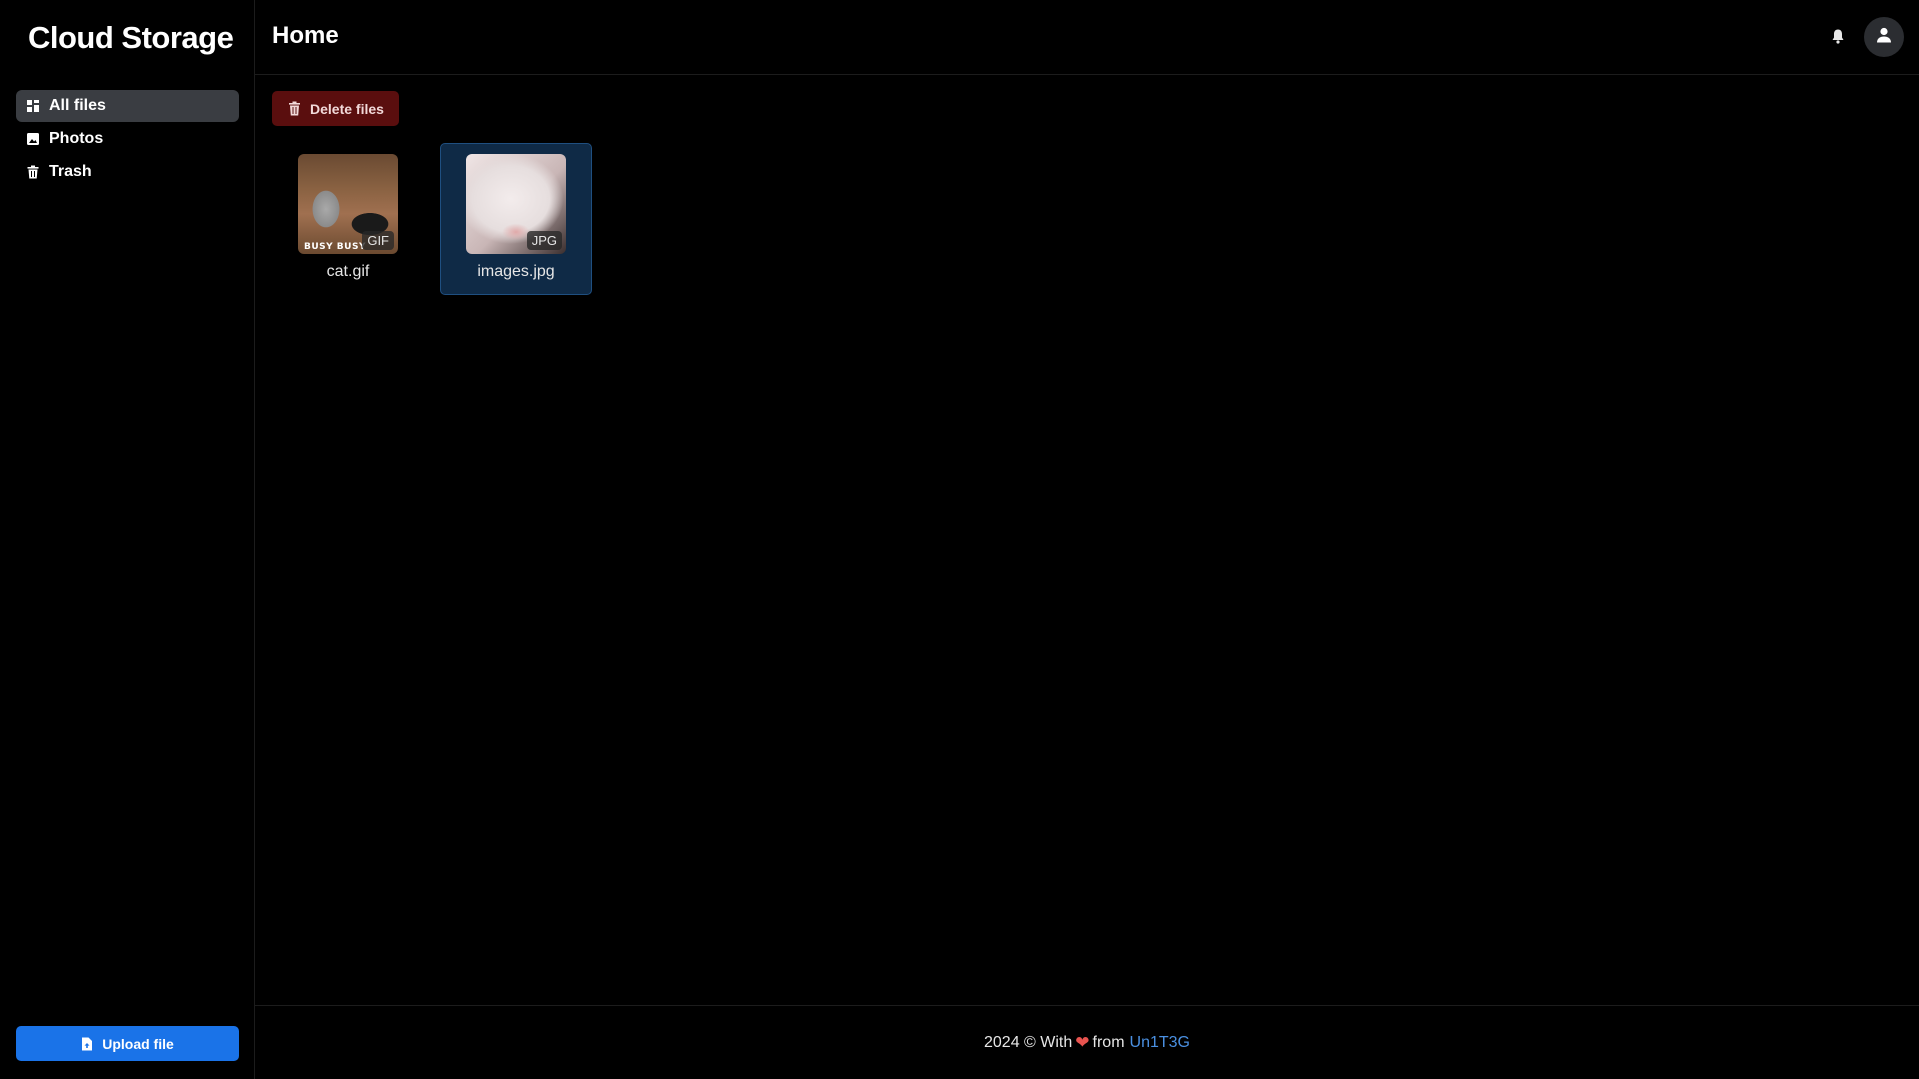 The width and height of the screenshot is (1919, 1079). Describe the element at coordinates (1082, 1042) in the screenshot. I see `heart-icon: ❤` at that location.